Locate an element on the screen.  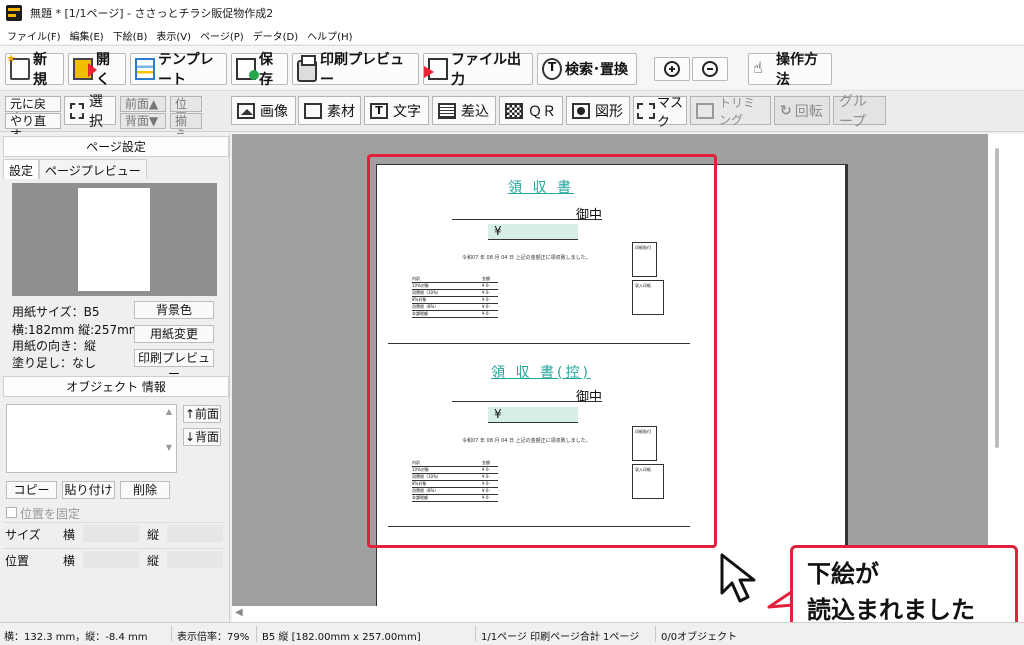
redo-button: やり直す is located at coordinates (33, 127).